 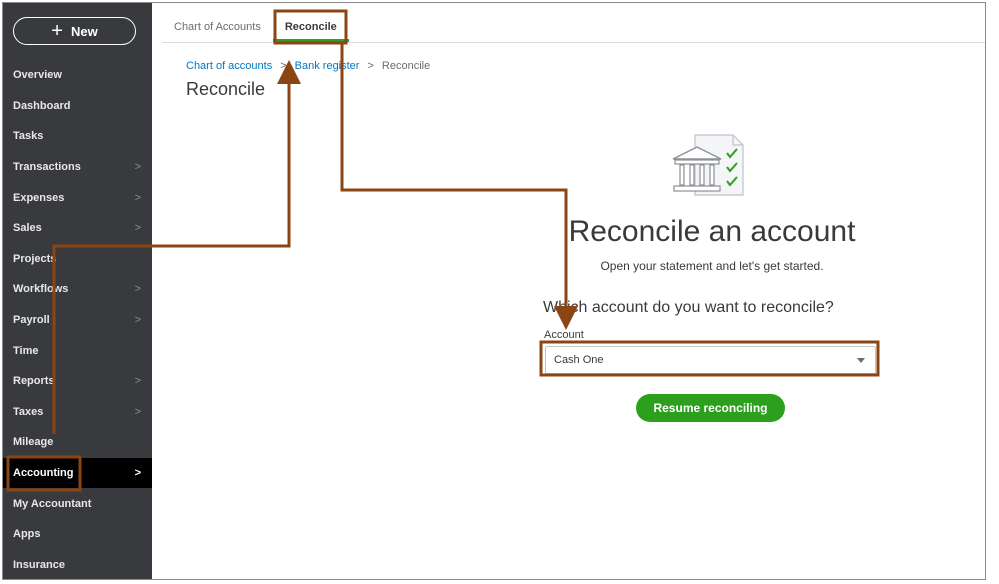 I want to click on sidebar-item-mileage: Mileage, so click(x=77, y=442).